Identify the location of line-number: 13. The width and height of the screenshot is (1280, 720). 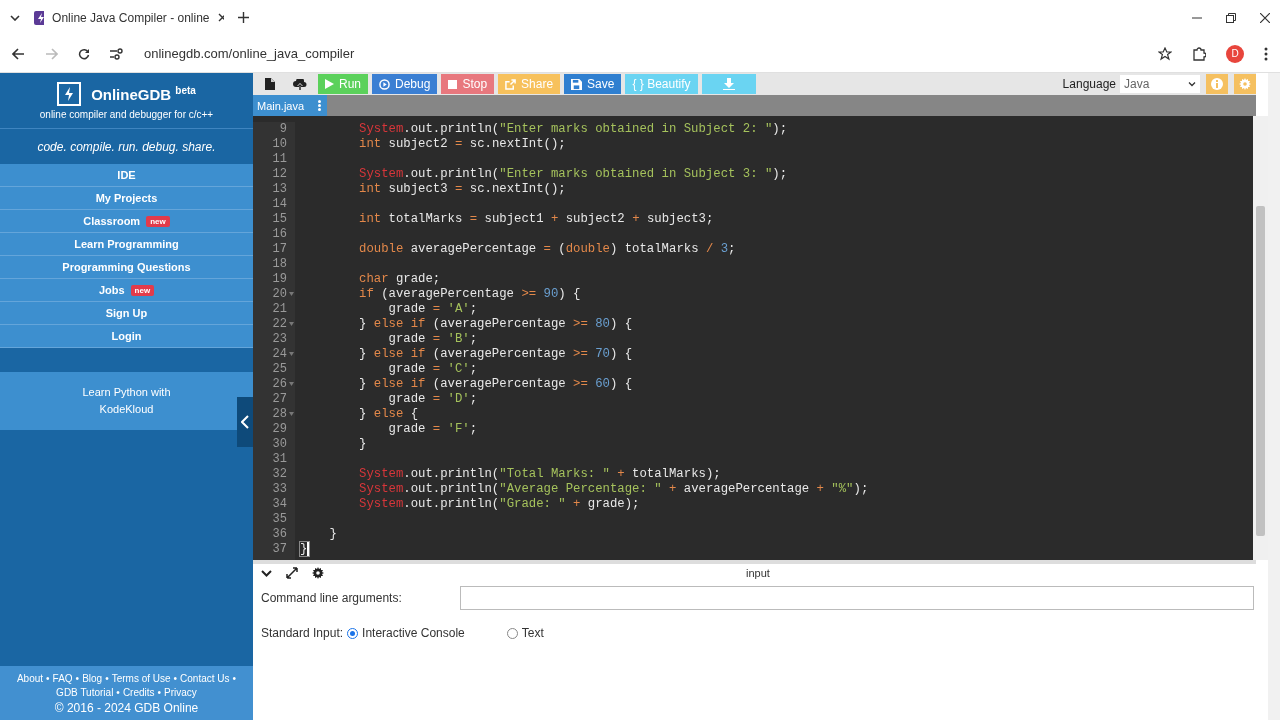
(279, 189).